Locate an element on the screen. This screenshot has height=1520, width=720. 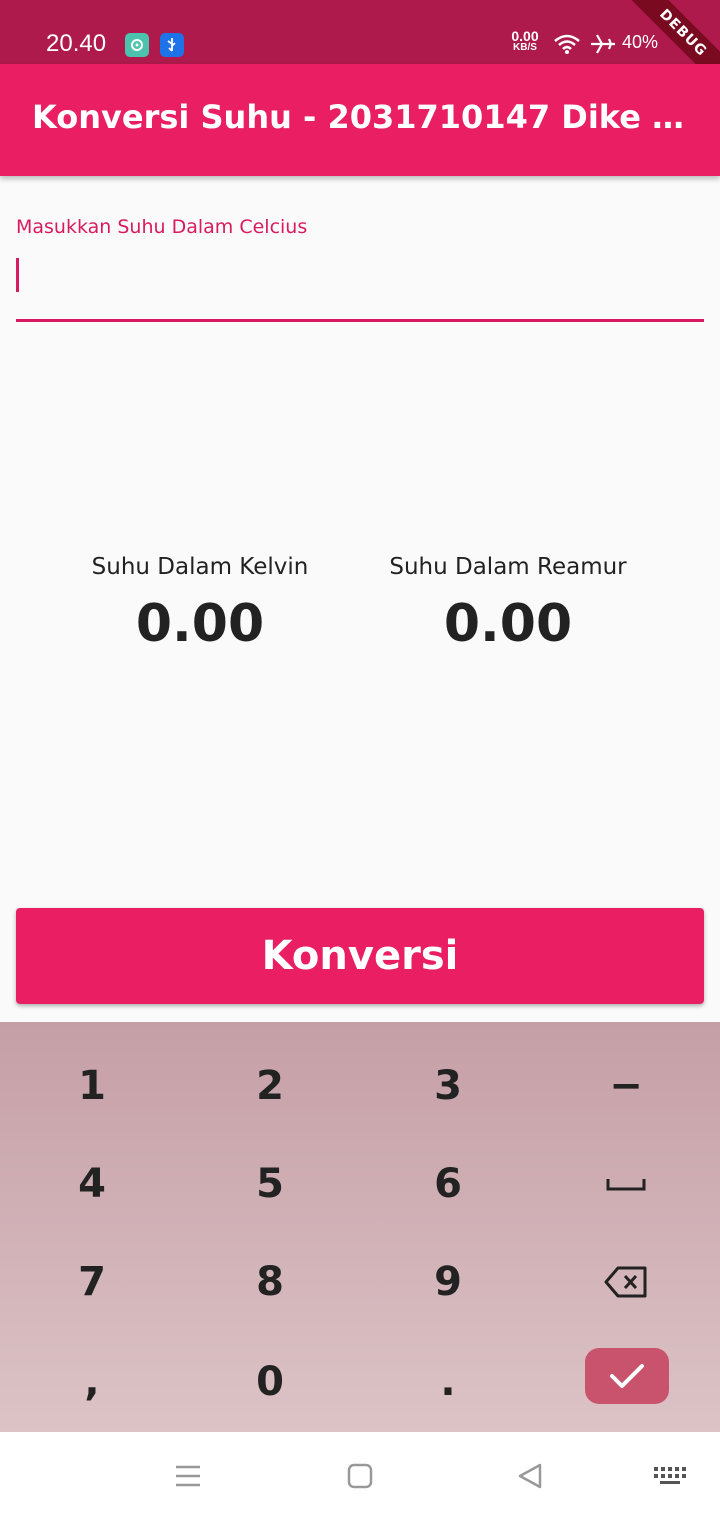
key-comma: , is located at coordinates (92, 1382).